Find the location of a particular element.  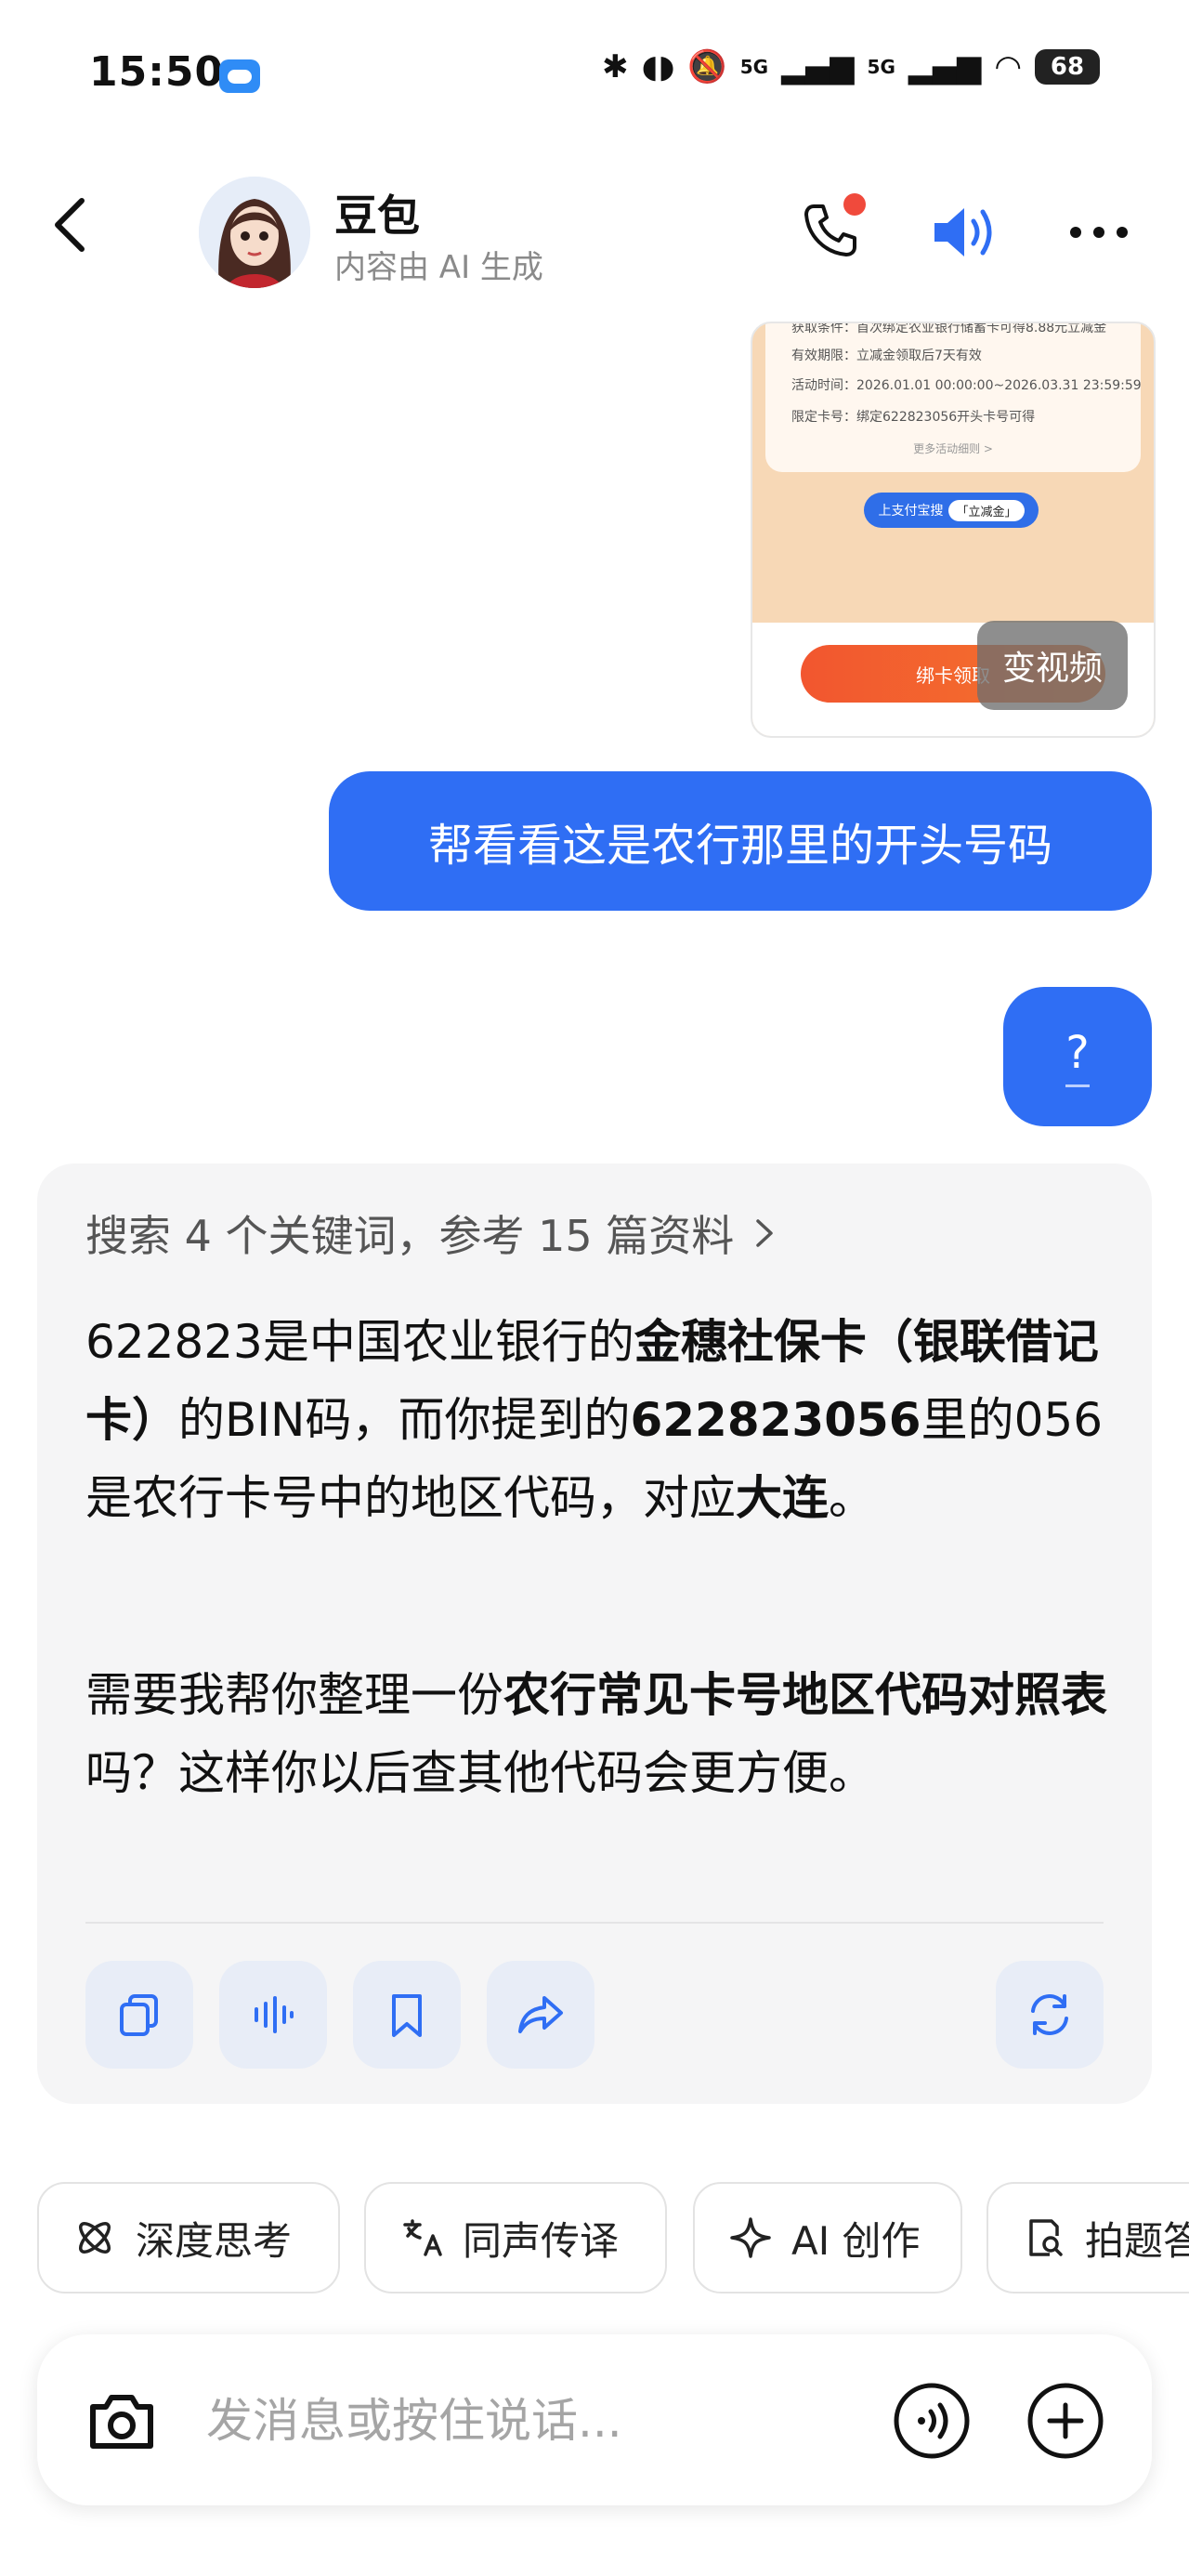

ai-paragraph-2: 需要我帮你整理一份农行常见卡号地区代码对照表吗？这样你以后查其他代码会更方便。 is located at coordinates (596, 1734).